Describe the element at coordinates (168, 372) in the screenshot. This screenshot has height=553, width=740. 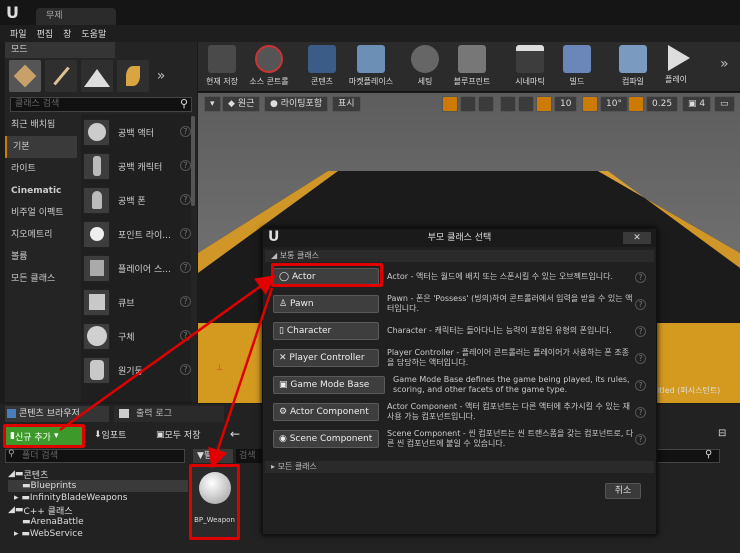
I see `annotation-arrow` at that location.